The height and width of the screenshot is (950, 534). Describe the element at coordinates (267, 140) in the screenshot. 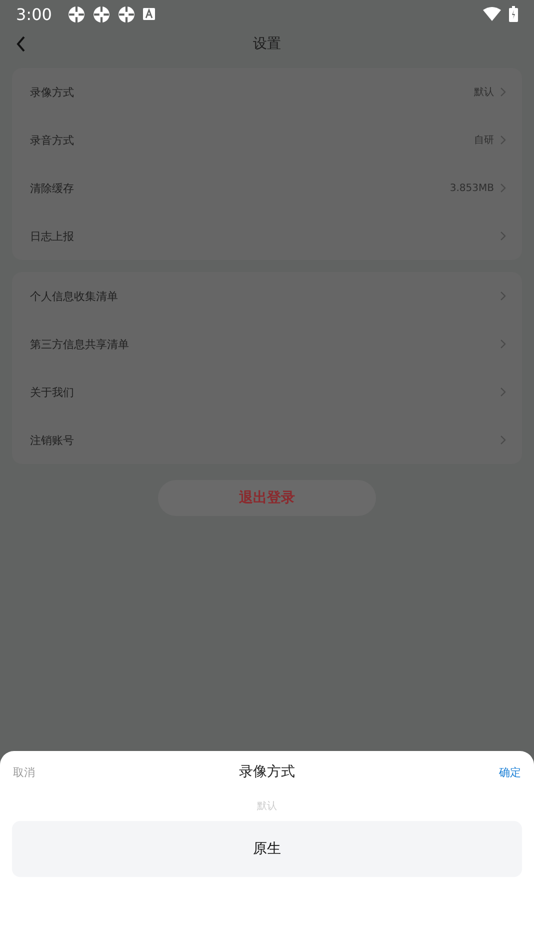

I see `settings-row: 录音方式 自研` at that location.